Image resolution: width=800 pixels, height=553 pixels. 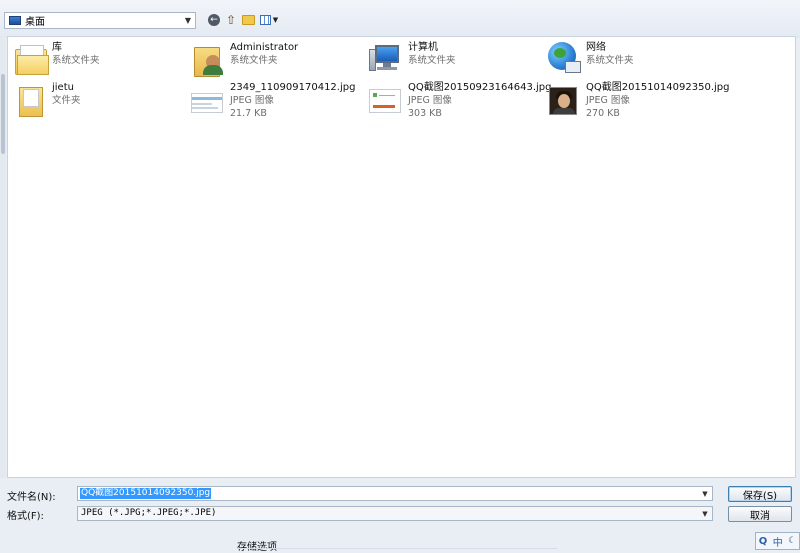 I want to click on up-folder-button: ⇧, so click(x=231, y=20).